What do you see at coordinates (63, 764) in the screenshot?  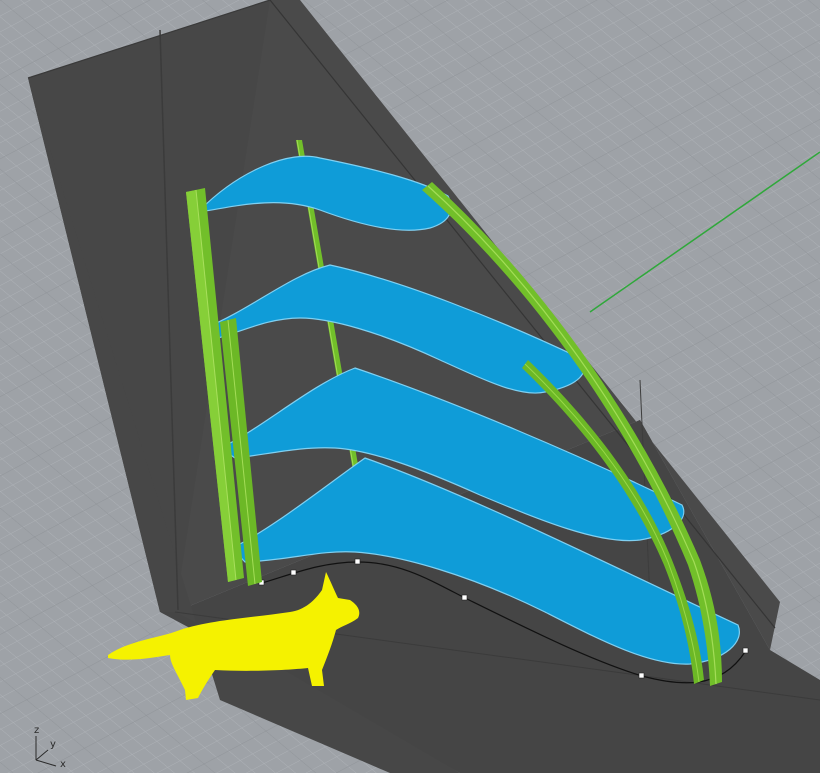 I see `axis-label-x: x` at bounding box center [63, 764].